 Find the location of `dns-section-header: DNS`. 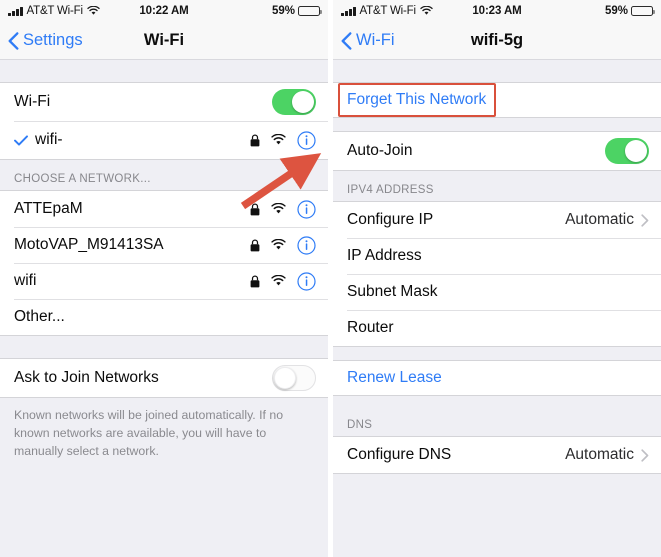

dns-section-header: DNS is located at coordinates (360, 425).